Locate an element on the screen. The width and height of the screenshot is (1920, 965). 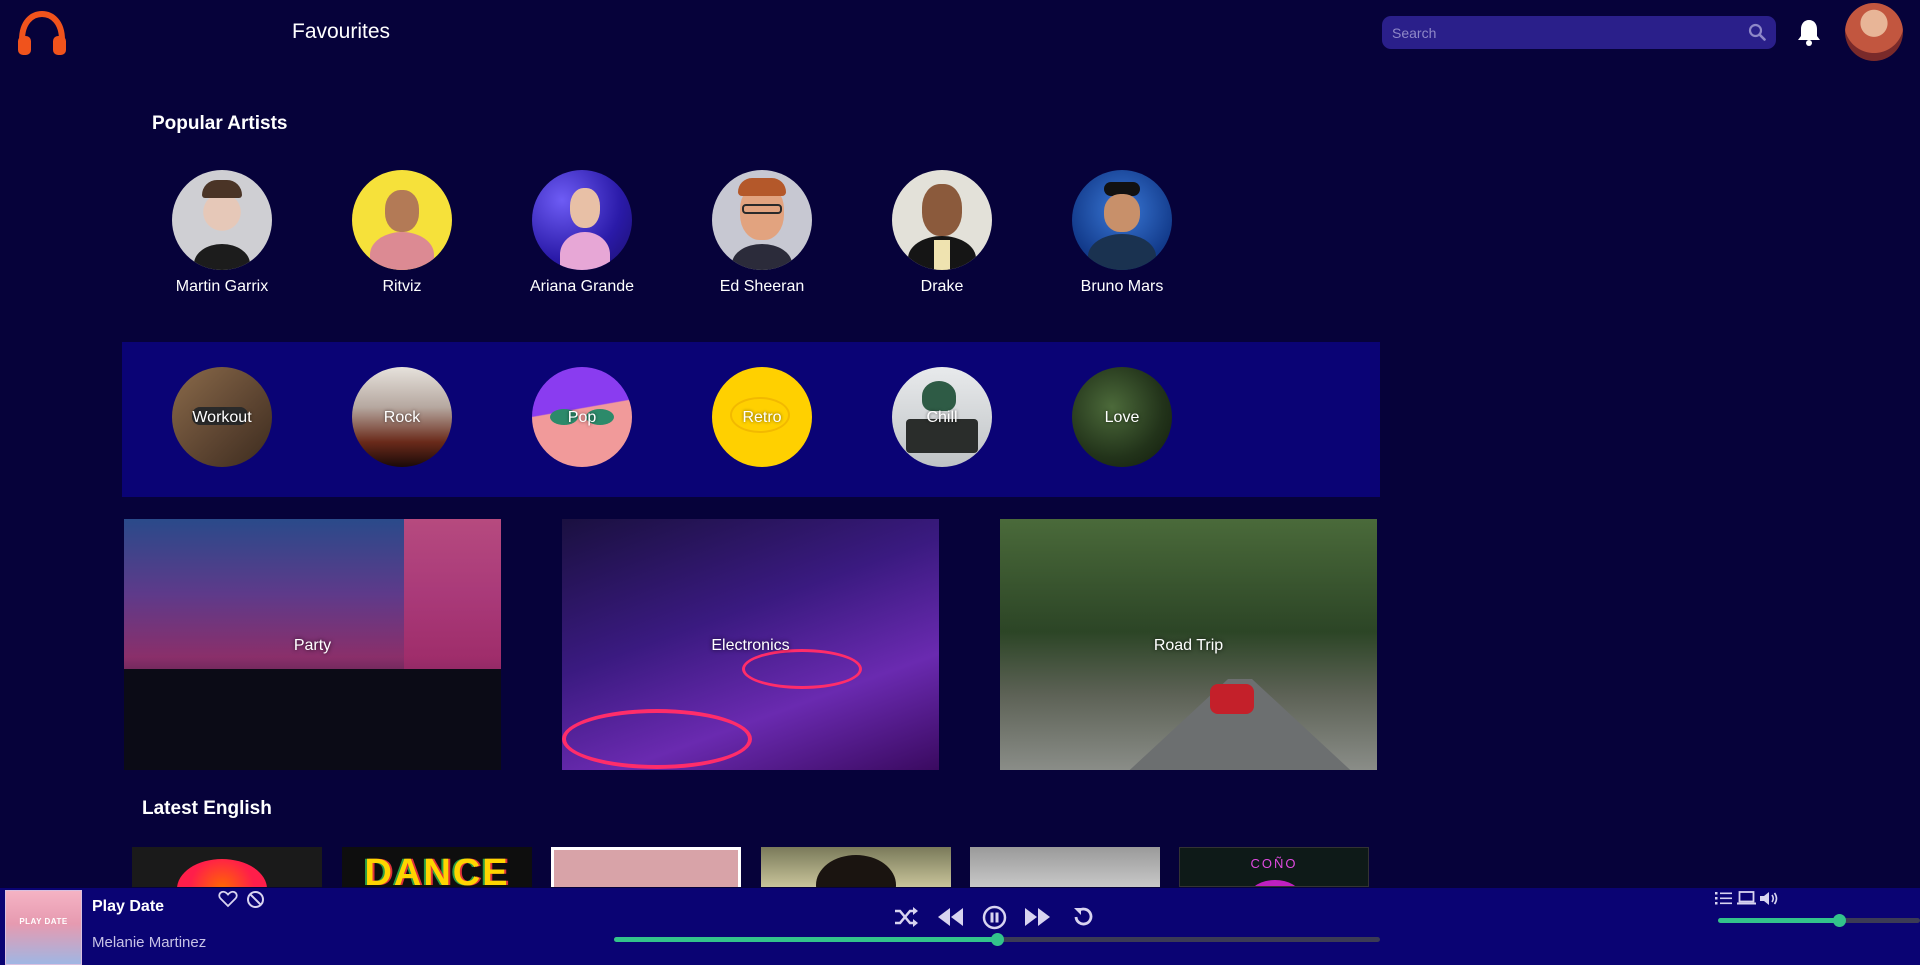
now-playing-cover: PLAY DATE is located at coordinates (43, 927).